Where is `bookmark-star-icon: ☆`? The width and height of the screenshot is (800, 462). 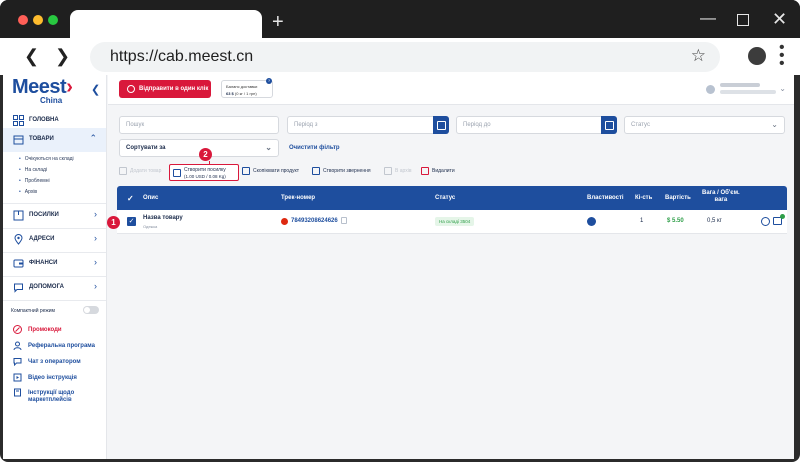
bookmark-star-icon: ☆ is located at coordinates (698, 56).